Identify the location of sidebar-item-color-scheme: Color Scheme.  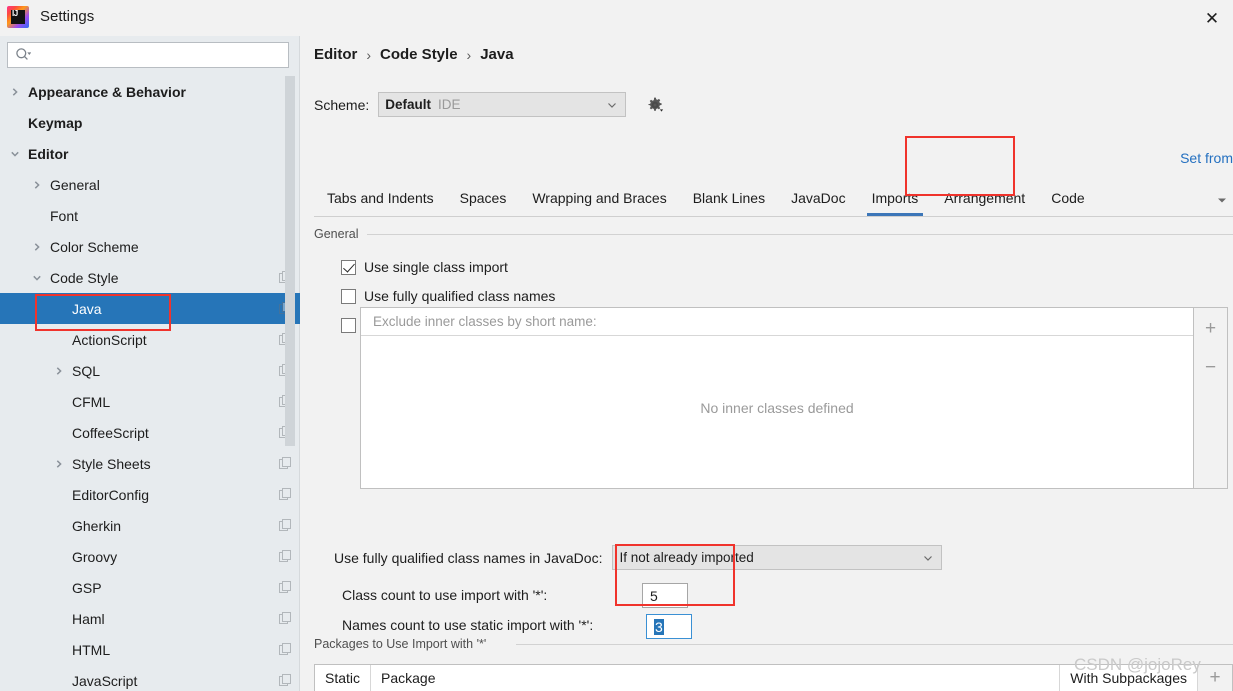
(150, 246).